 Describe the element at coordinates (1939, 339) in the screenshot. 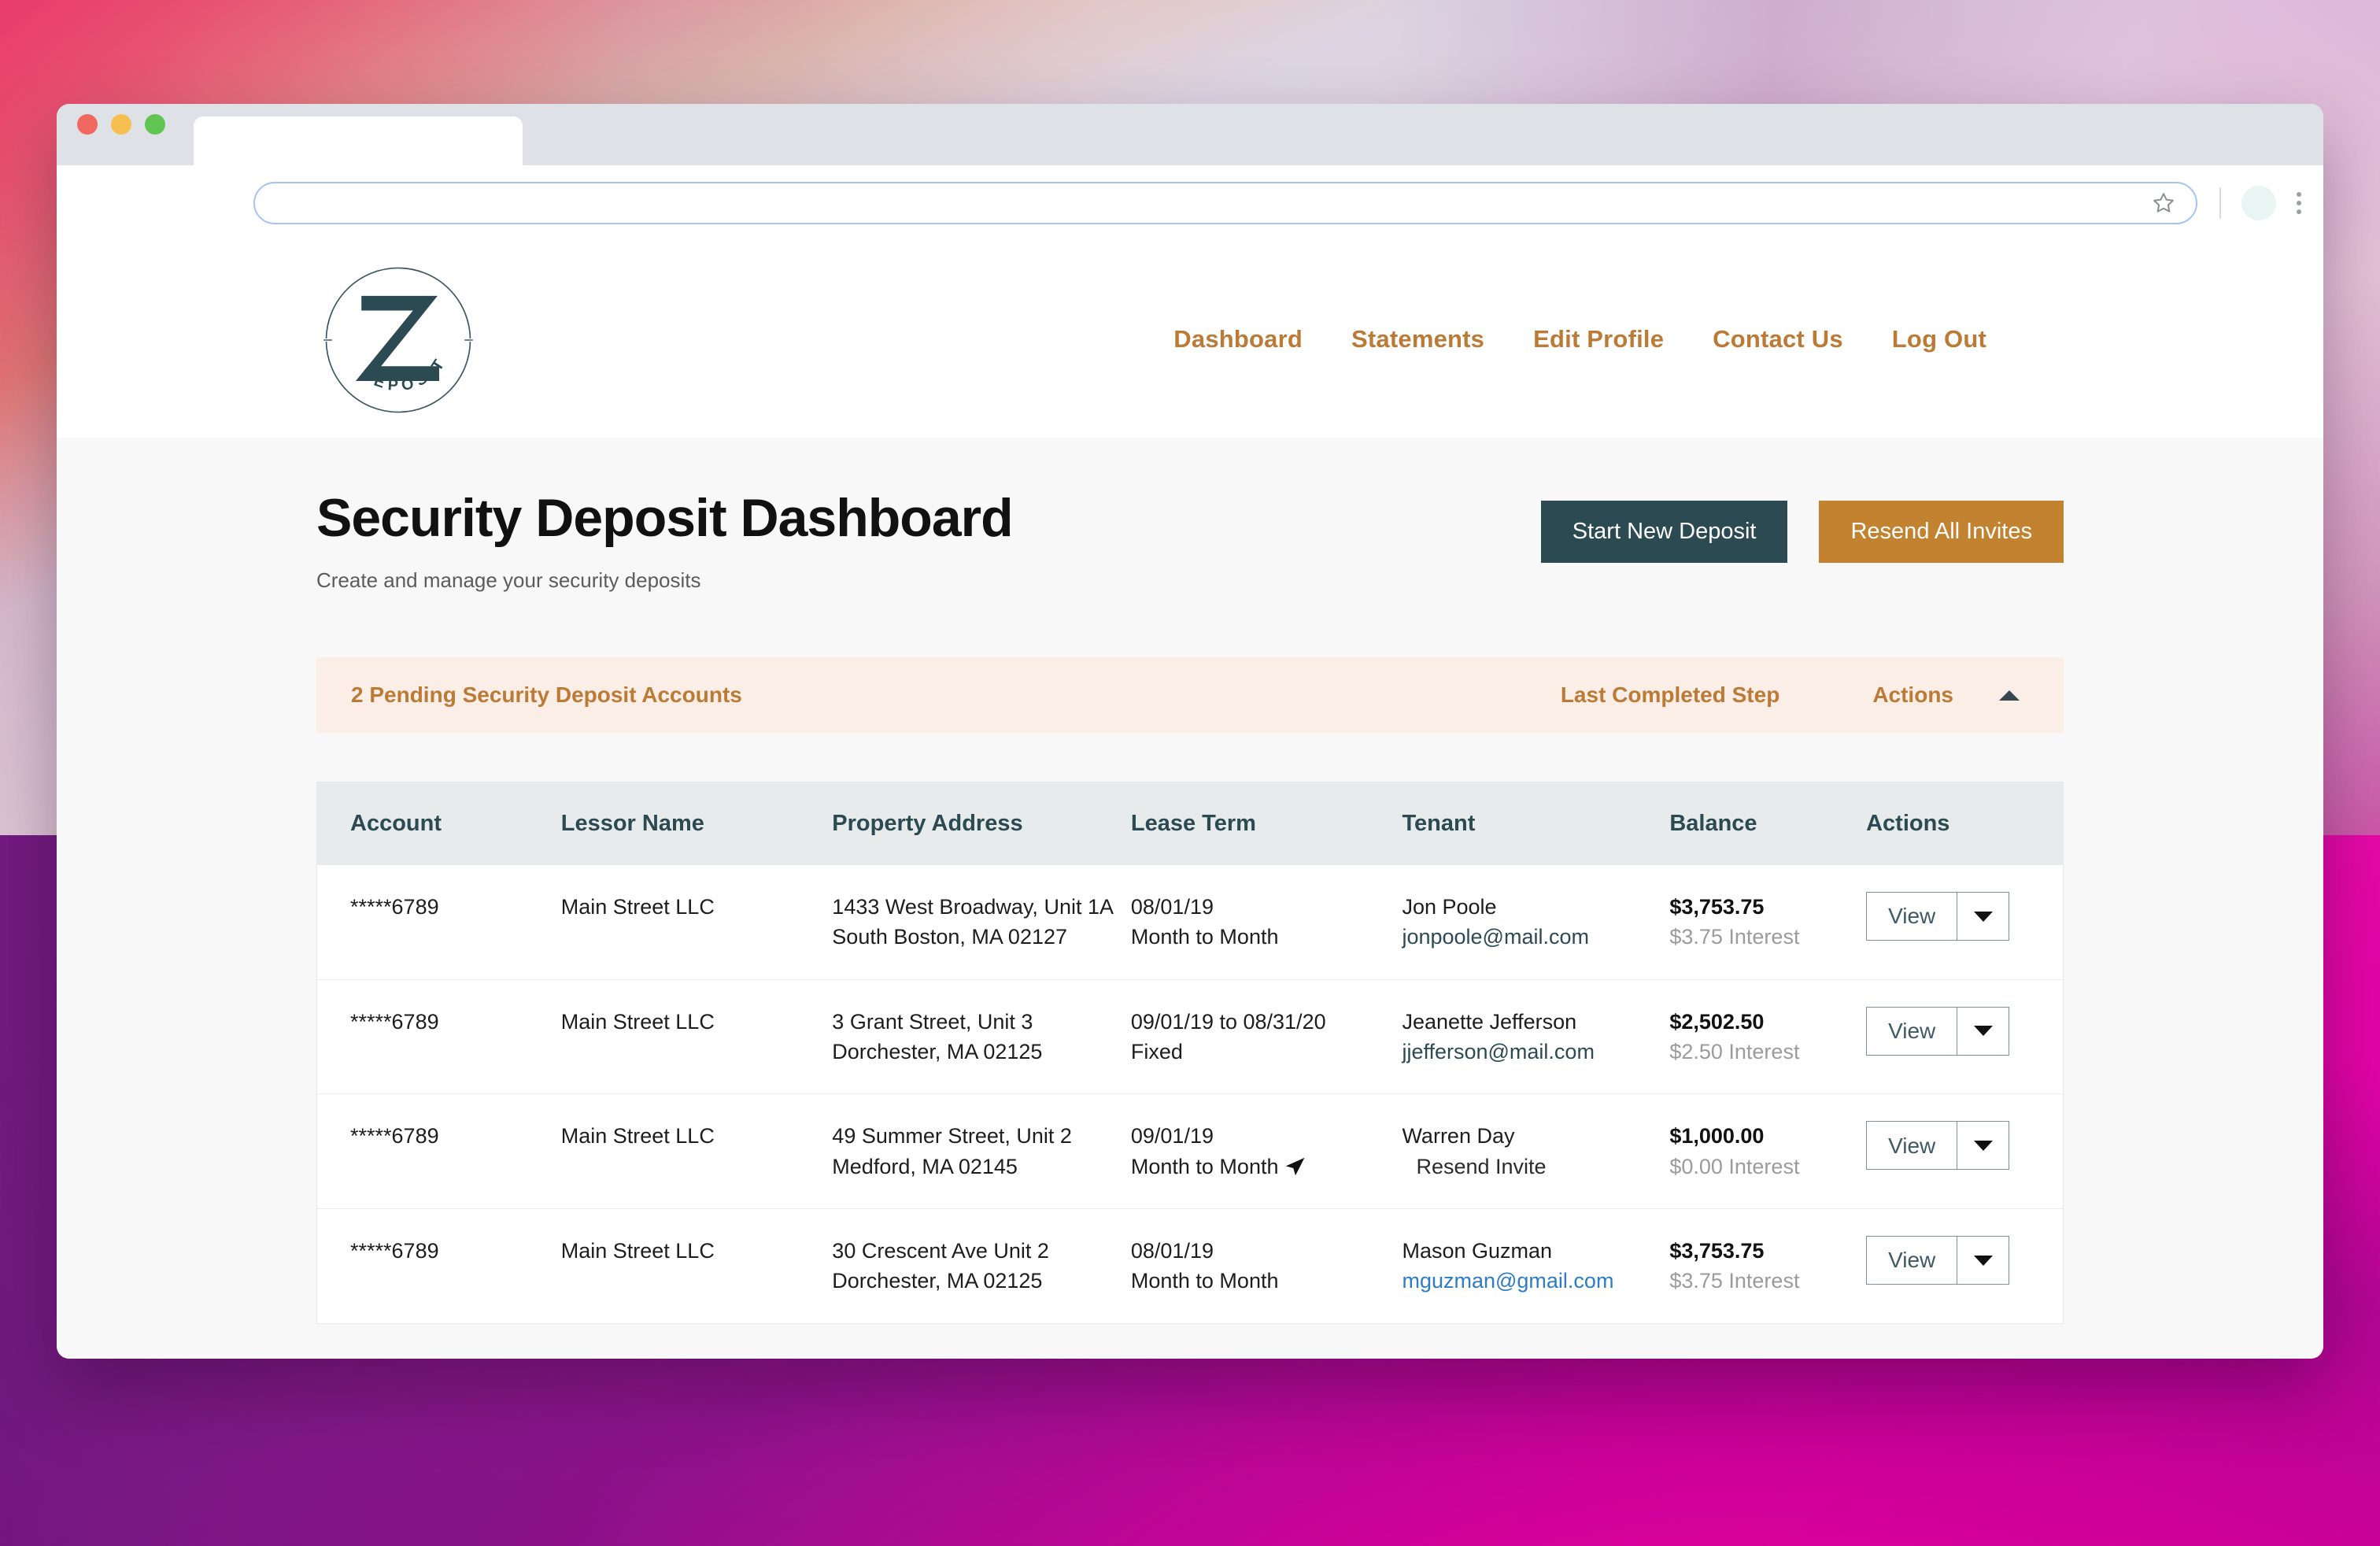

I see `nav-item-log-out: Log Out` at that location.